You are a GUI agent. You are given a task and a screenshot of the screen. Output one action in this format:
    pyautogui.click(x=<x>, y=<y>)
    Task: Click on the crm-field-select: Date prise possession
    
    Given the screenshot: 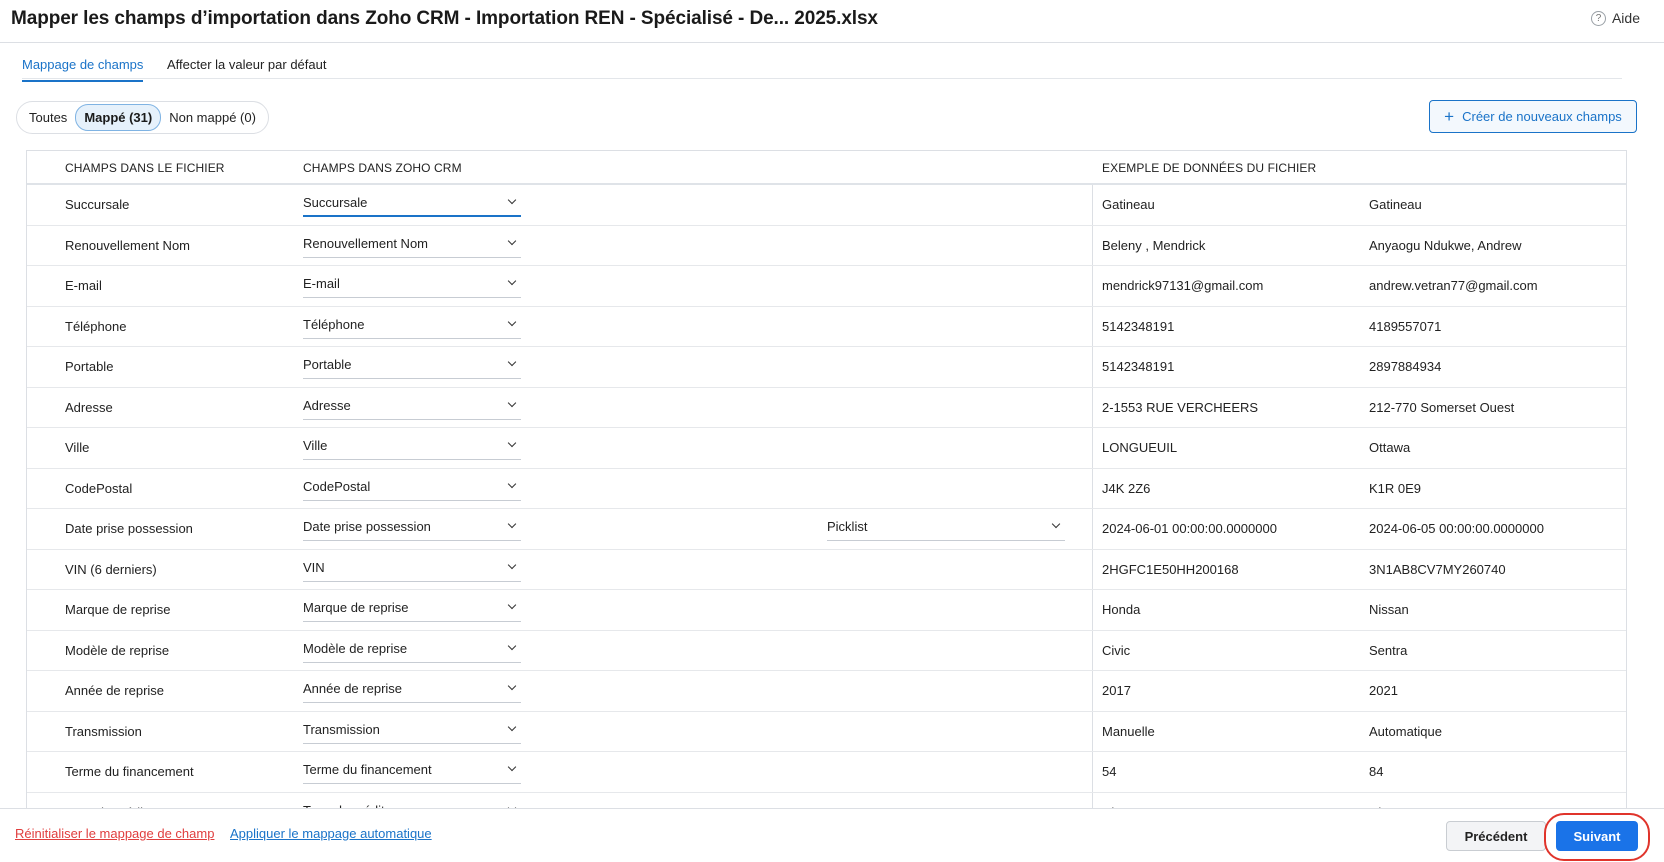 What is the action you would take?
    pyautogui.click(x=412, y=528)
    